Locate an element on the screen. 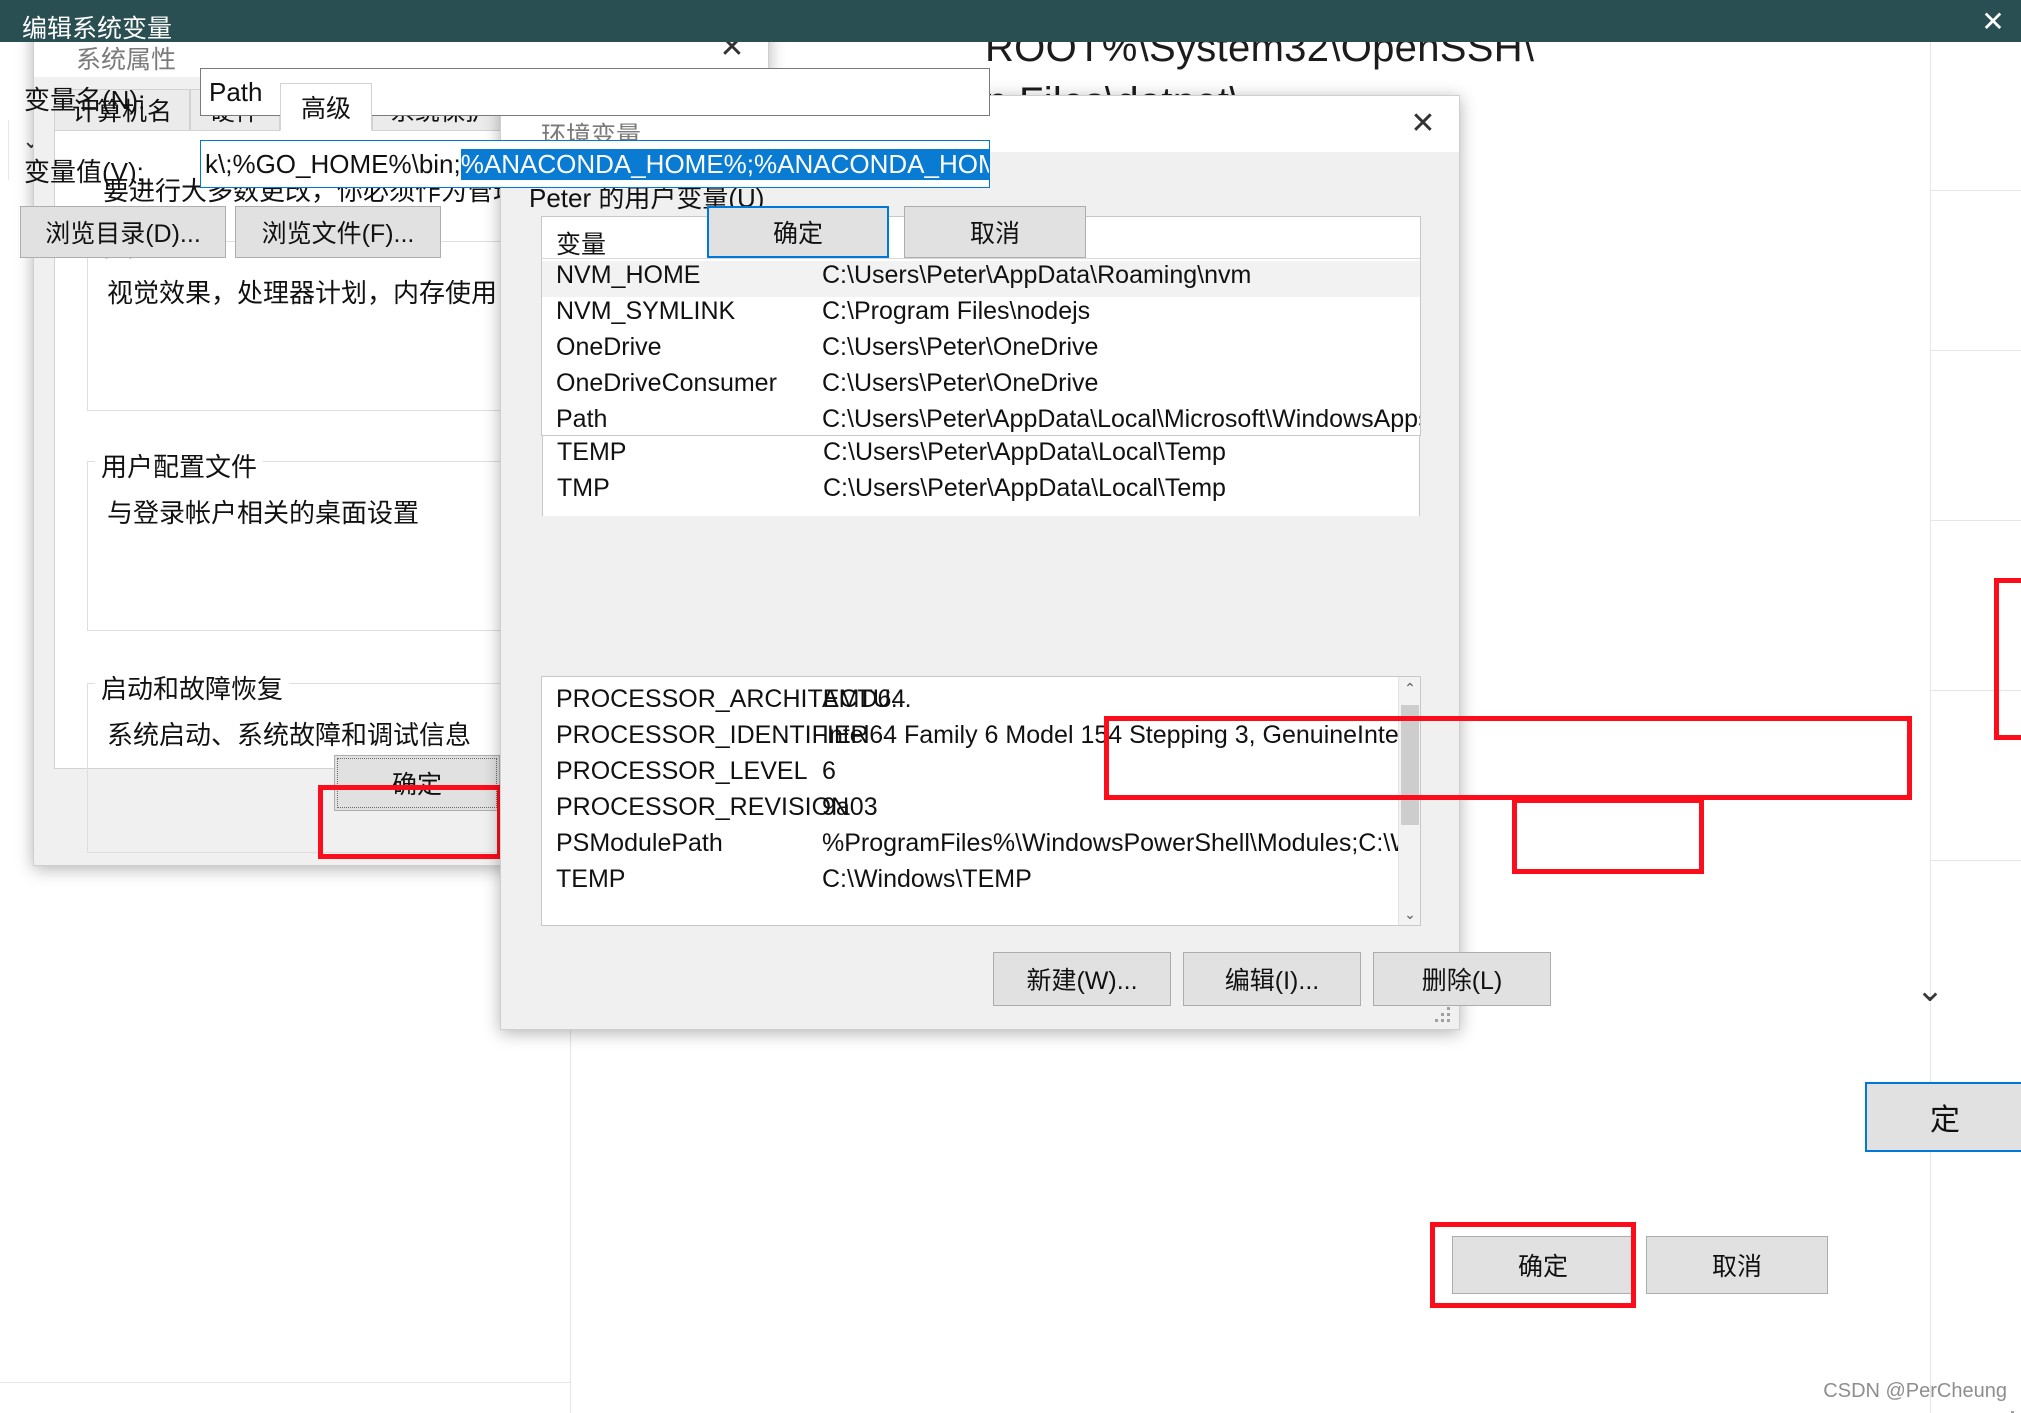 Image resolution: width=2021 pixels, height=1413 pixels. variable-value: C:\Windows\TEMP is located at coordinates (927, 879).